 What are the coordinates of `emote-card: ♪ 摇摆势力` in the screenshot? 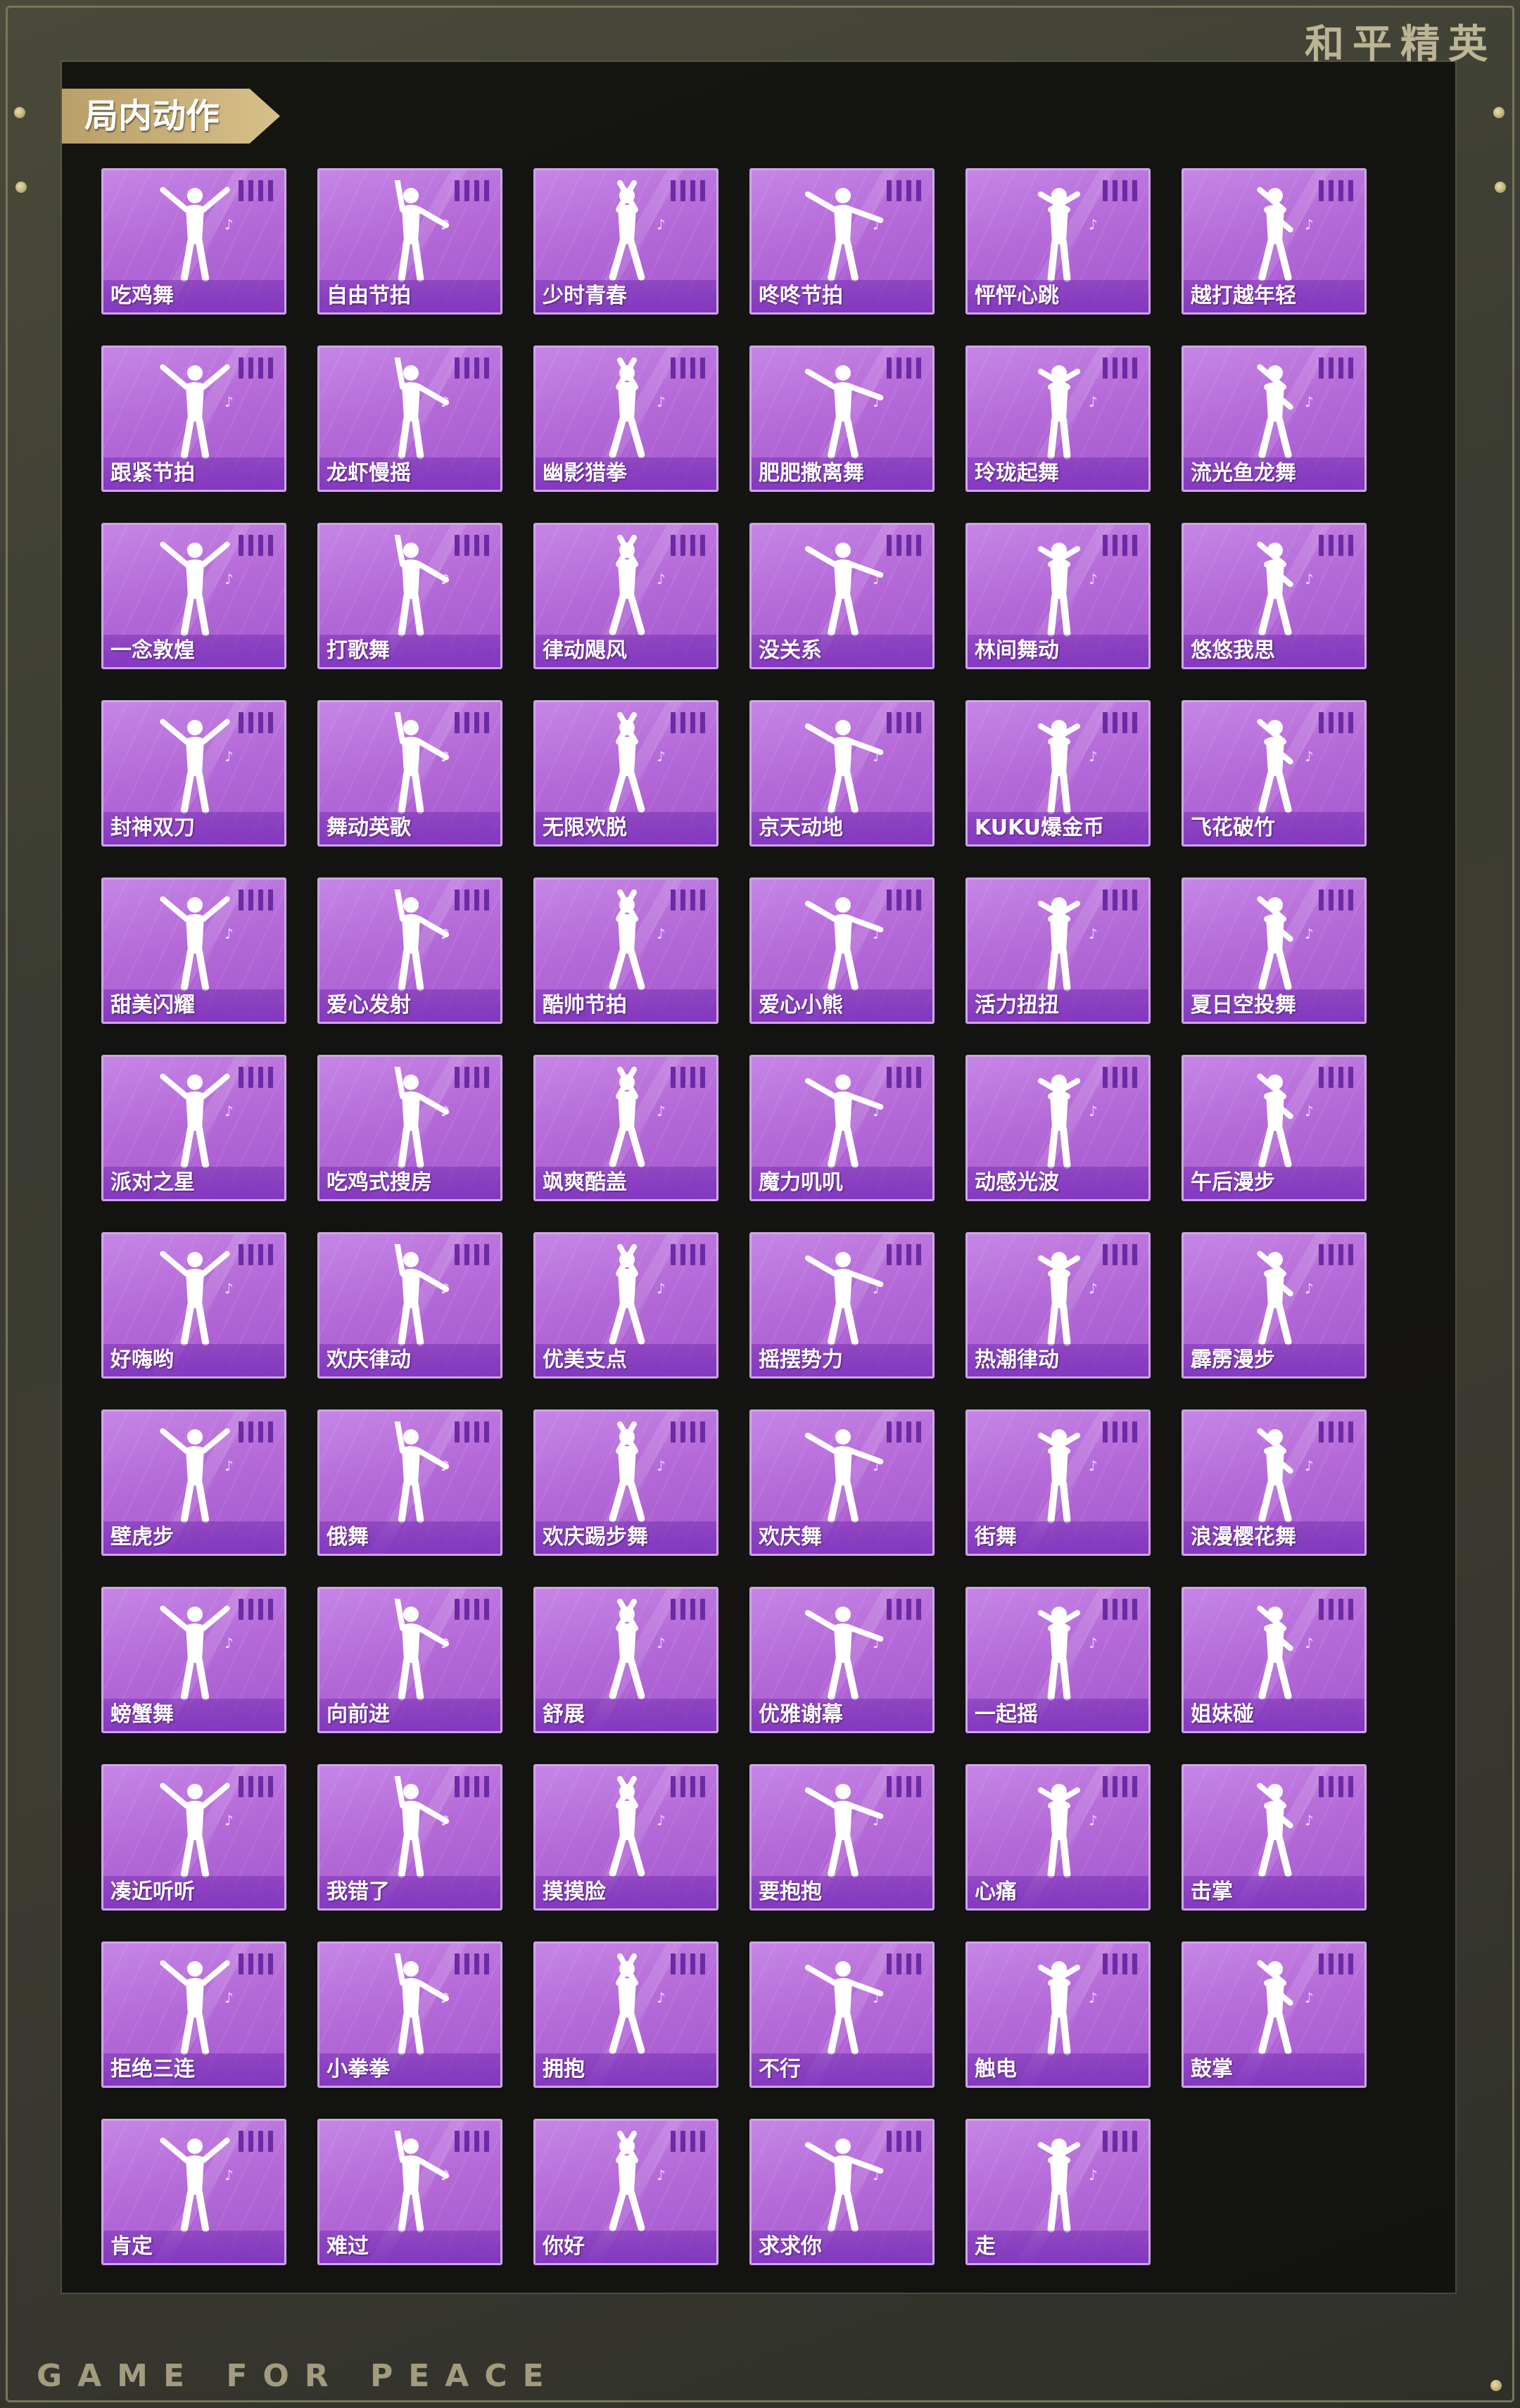 It's located at (842, 1305).